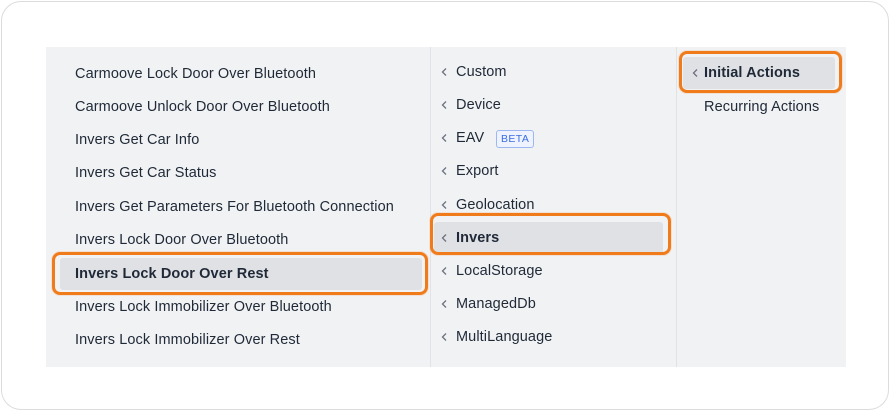  I want to click on category-item-eav: EAV BETA, so click(553, 138).